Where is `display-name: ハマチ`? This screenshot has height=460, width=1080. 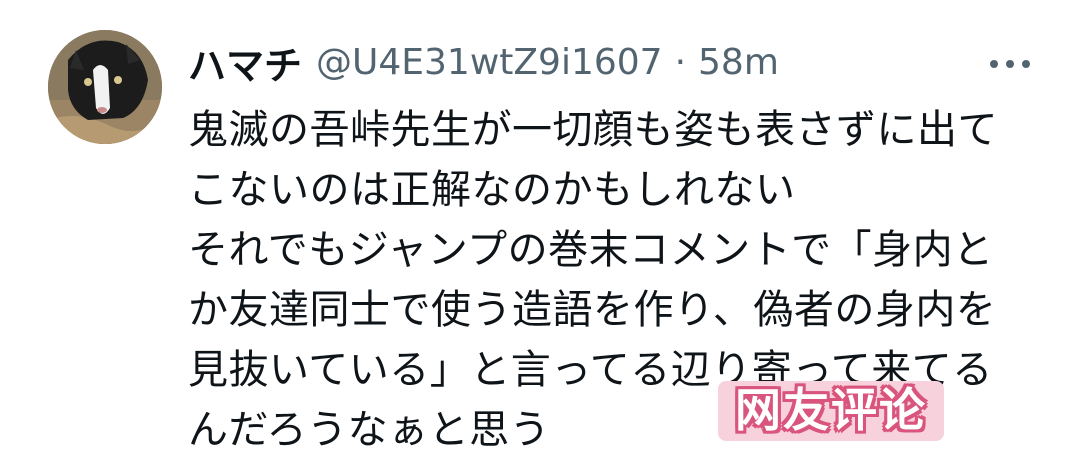 display-name: ハマチ is located at coordinates (245, 62).